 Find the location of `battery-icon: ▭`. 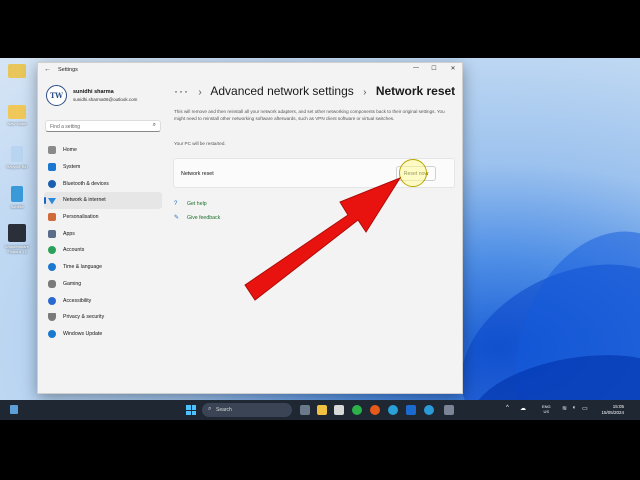

battery-icon: ▭ is located at coordinates (585, 408).